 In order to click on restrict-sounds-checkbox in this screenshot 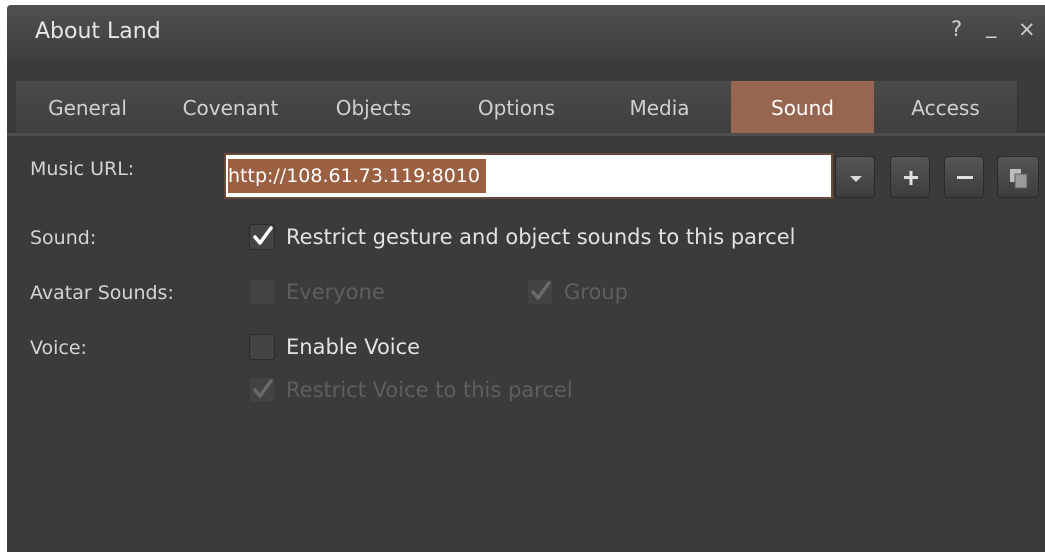, I will do `click(262, 237)`.